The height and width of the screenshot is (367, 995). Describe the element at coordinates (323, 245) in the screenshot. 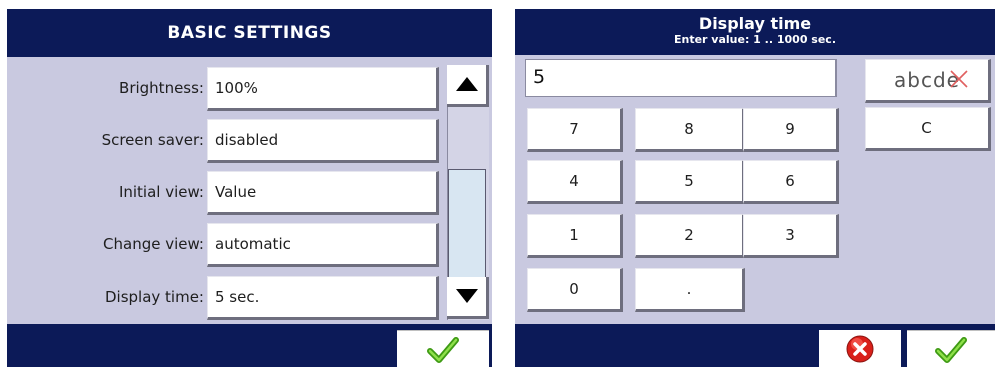

I see `change-view-field: automatic` at that location.